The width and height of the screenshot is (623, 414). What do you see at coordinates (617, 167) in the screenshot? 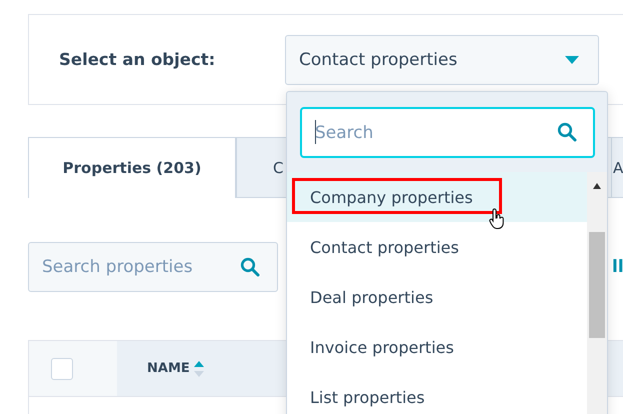
I see `tab: A` at bounding box center [617, 167].